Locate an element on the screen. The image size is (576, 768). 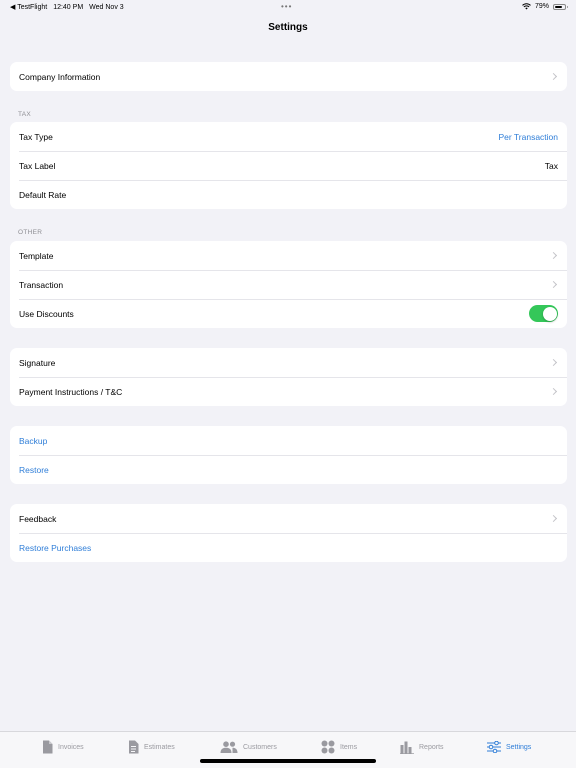
other-section-header: OTHER is located at coordinates (30, 232).